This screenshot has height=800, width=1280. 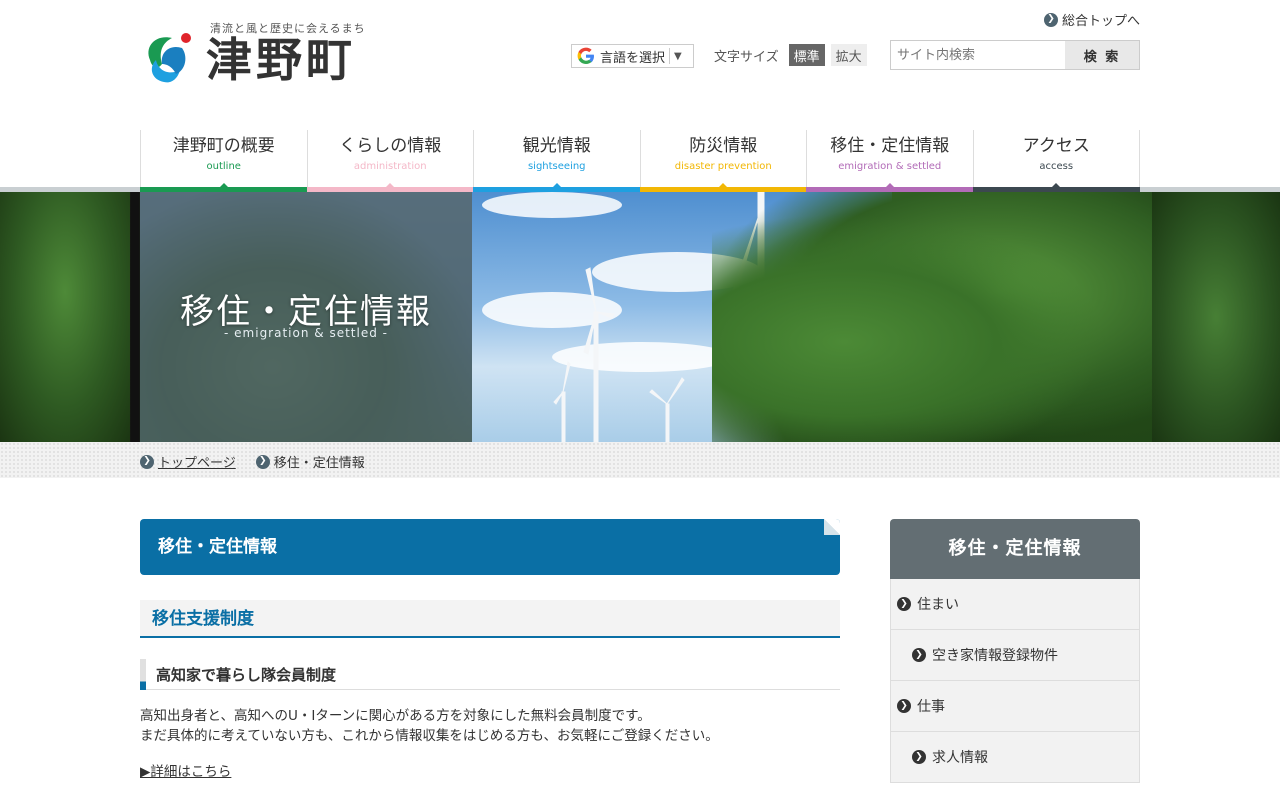 What do you see at coordinates (143, 674) in the screenshot?
I see `heading-marker` at bounding box center [143, 674].